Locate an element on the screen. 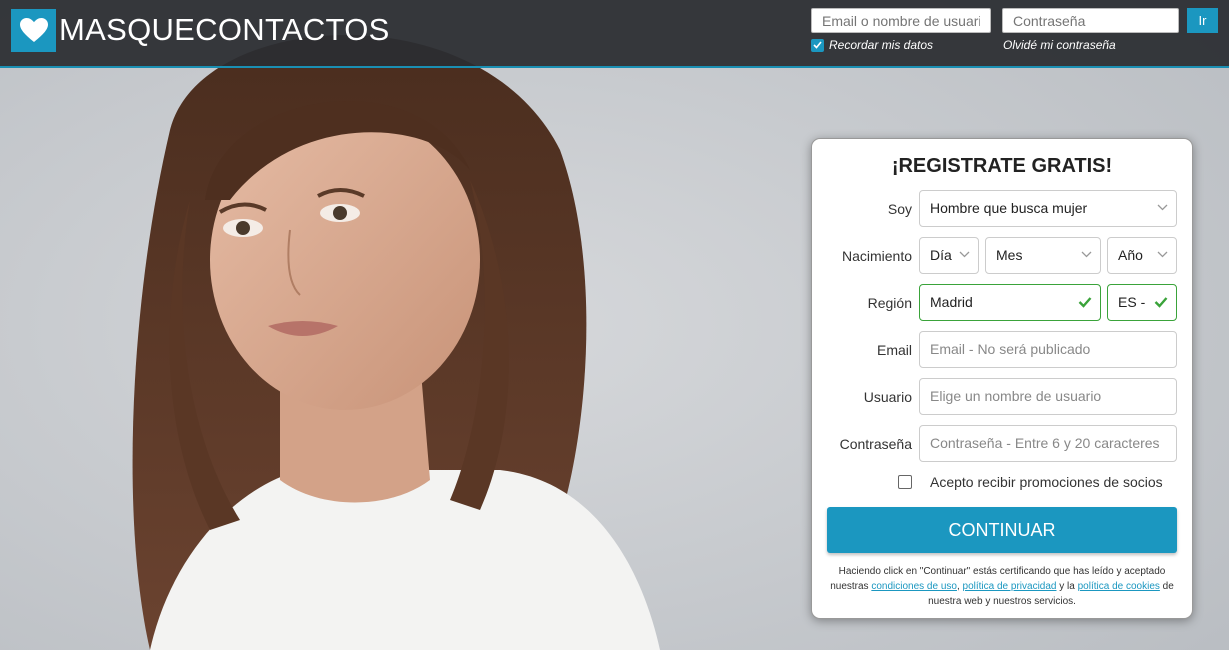 This screenshot has width=1229, height=650. country-select: ES - is located at coordinates (1142, 302).